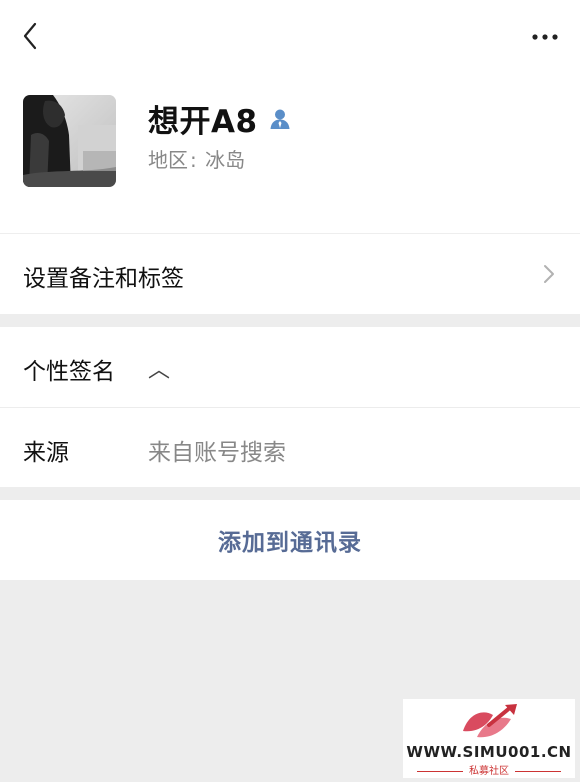  I want to click on watermark-subtitle: 私募社区, so click(489, 771).